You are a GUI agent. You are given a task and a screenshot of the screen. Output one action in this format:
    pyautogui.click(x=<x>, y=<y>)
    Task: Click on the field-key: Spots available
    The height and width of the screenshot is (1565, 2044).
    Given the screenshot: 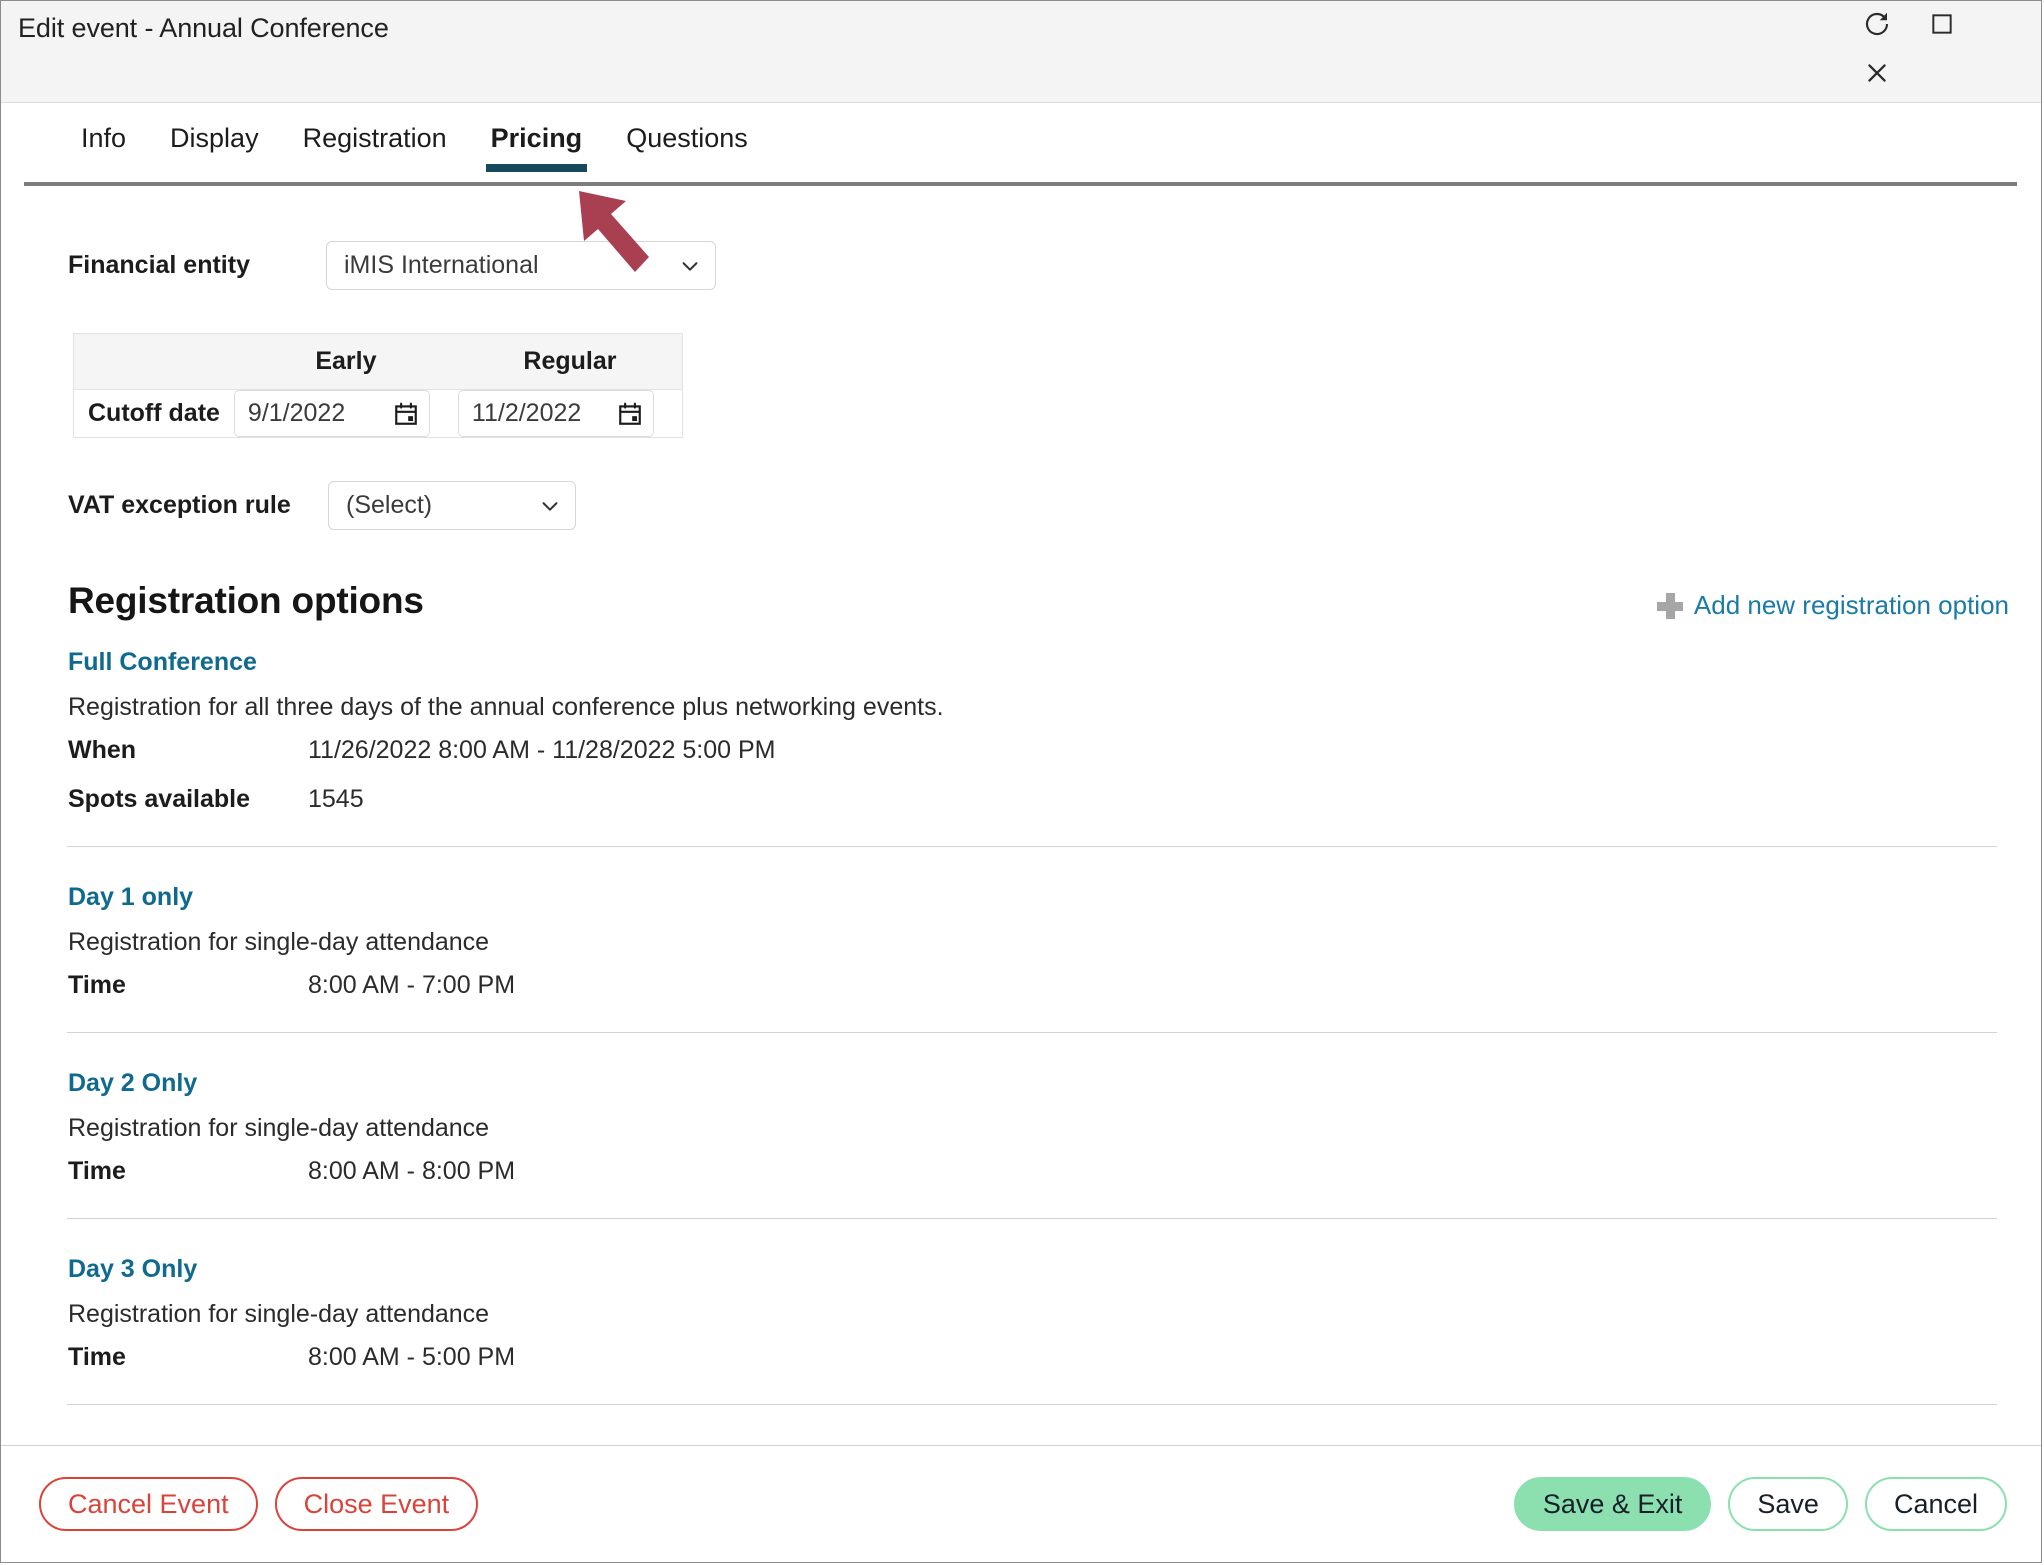 What is the action you would take?
    pyautogui.click(x=159, y=799)
    